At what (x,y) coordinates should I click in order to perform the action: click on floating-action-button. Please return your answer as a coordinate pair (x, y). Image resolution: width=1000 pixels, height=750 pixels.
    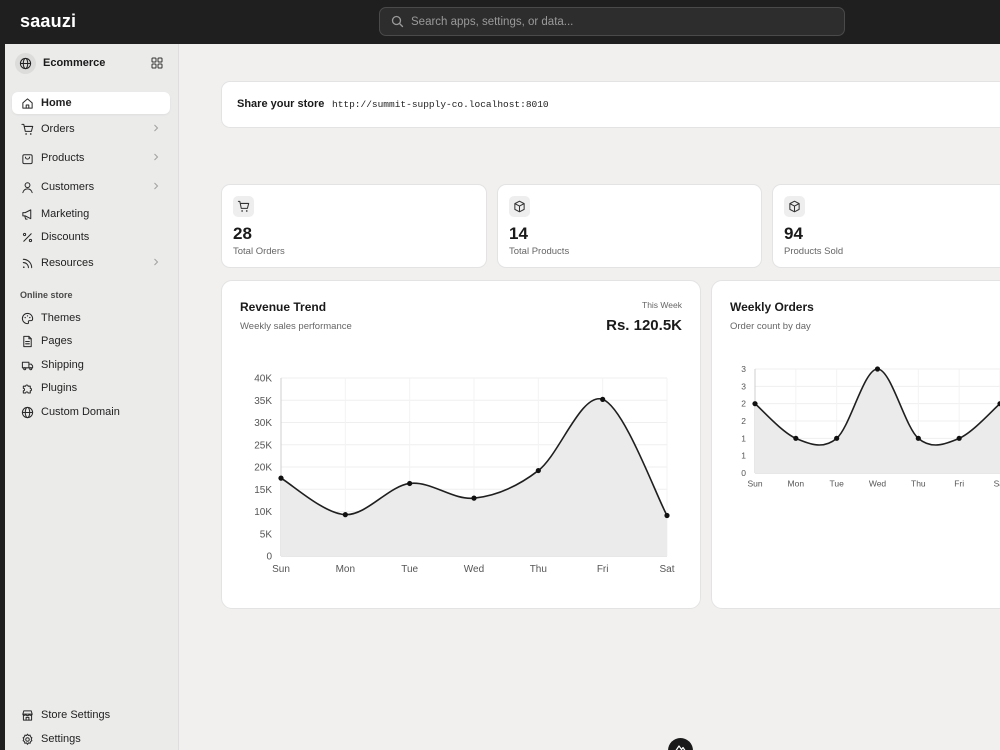
    Looking at the image, I should click on (680, 744).